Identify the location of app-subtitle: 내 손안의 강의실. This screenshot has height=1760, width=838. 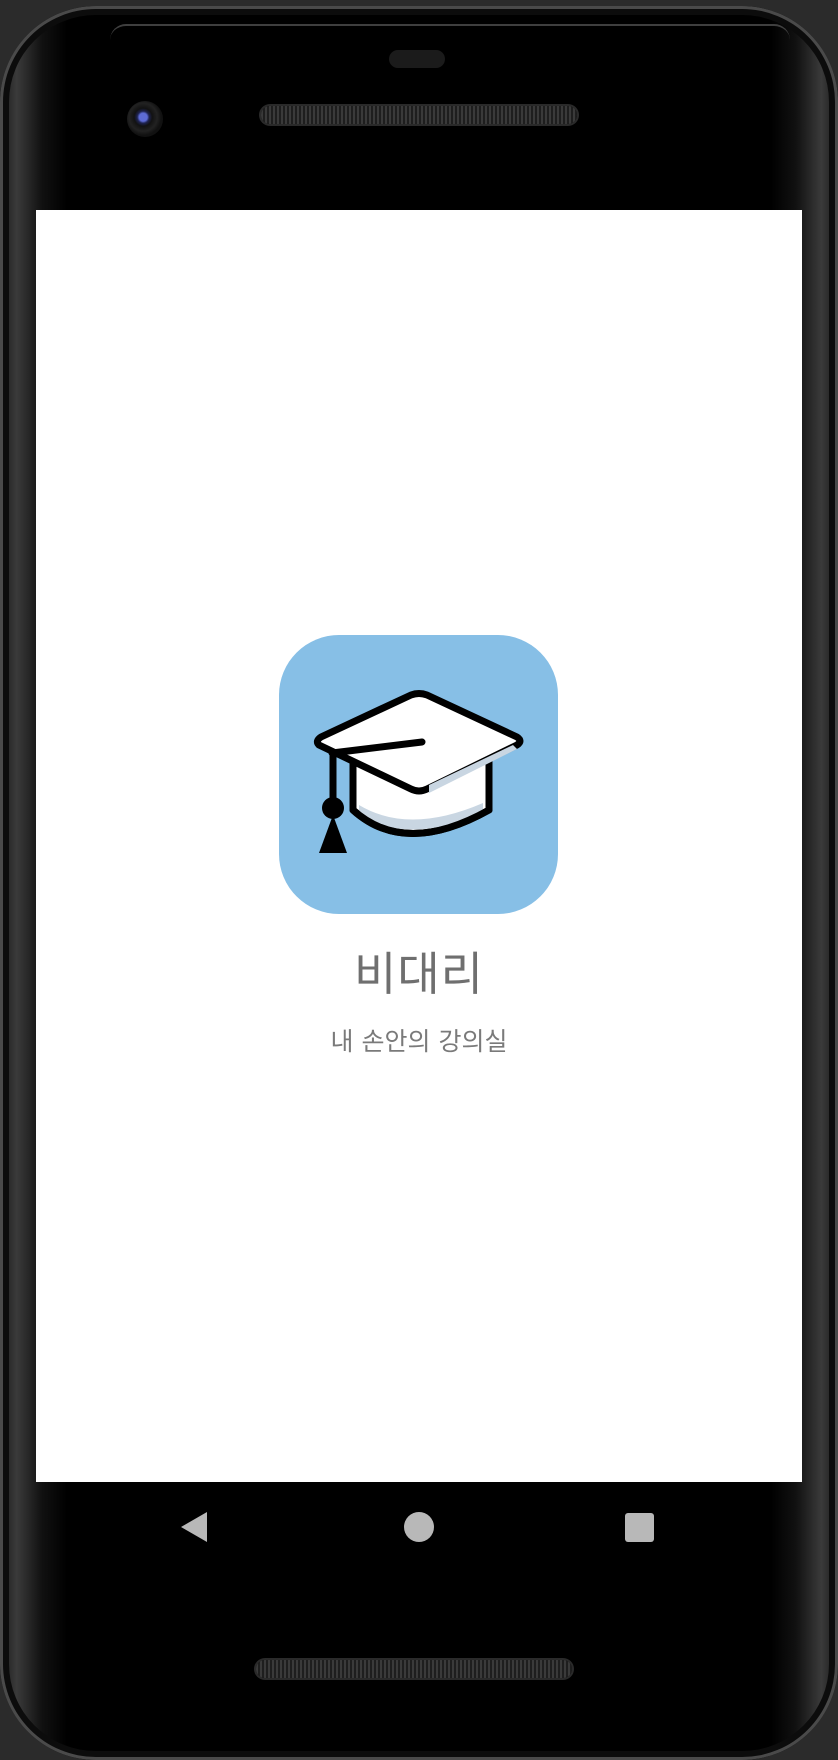
(419, 1041).